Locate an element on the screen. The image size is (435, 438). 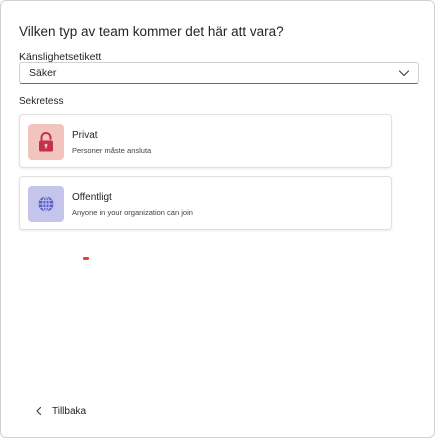
globe-icon is located at coordinates (46, 204).